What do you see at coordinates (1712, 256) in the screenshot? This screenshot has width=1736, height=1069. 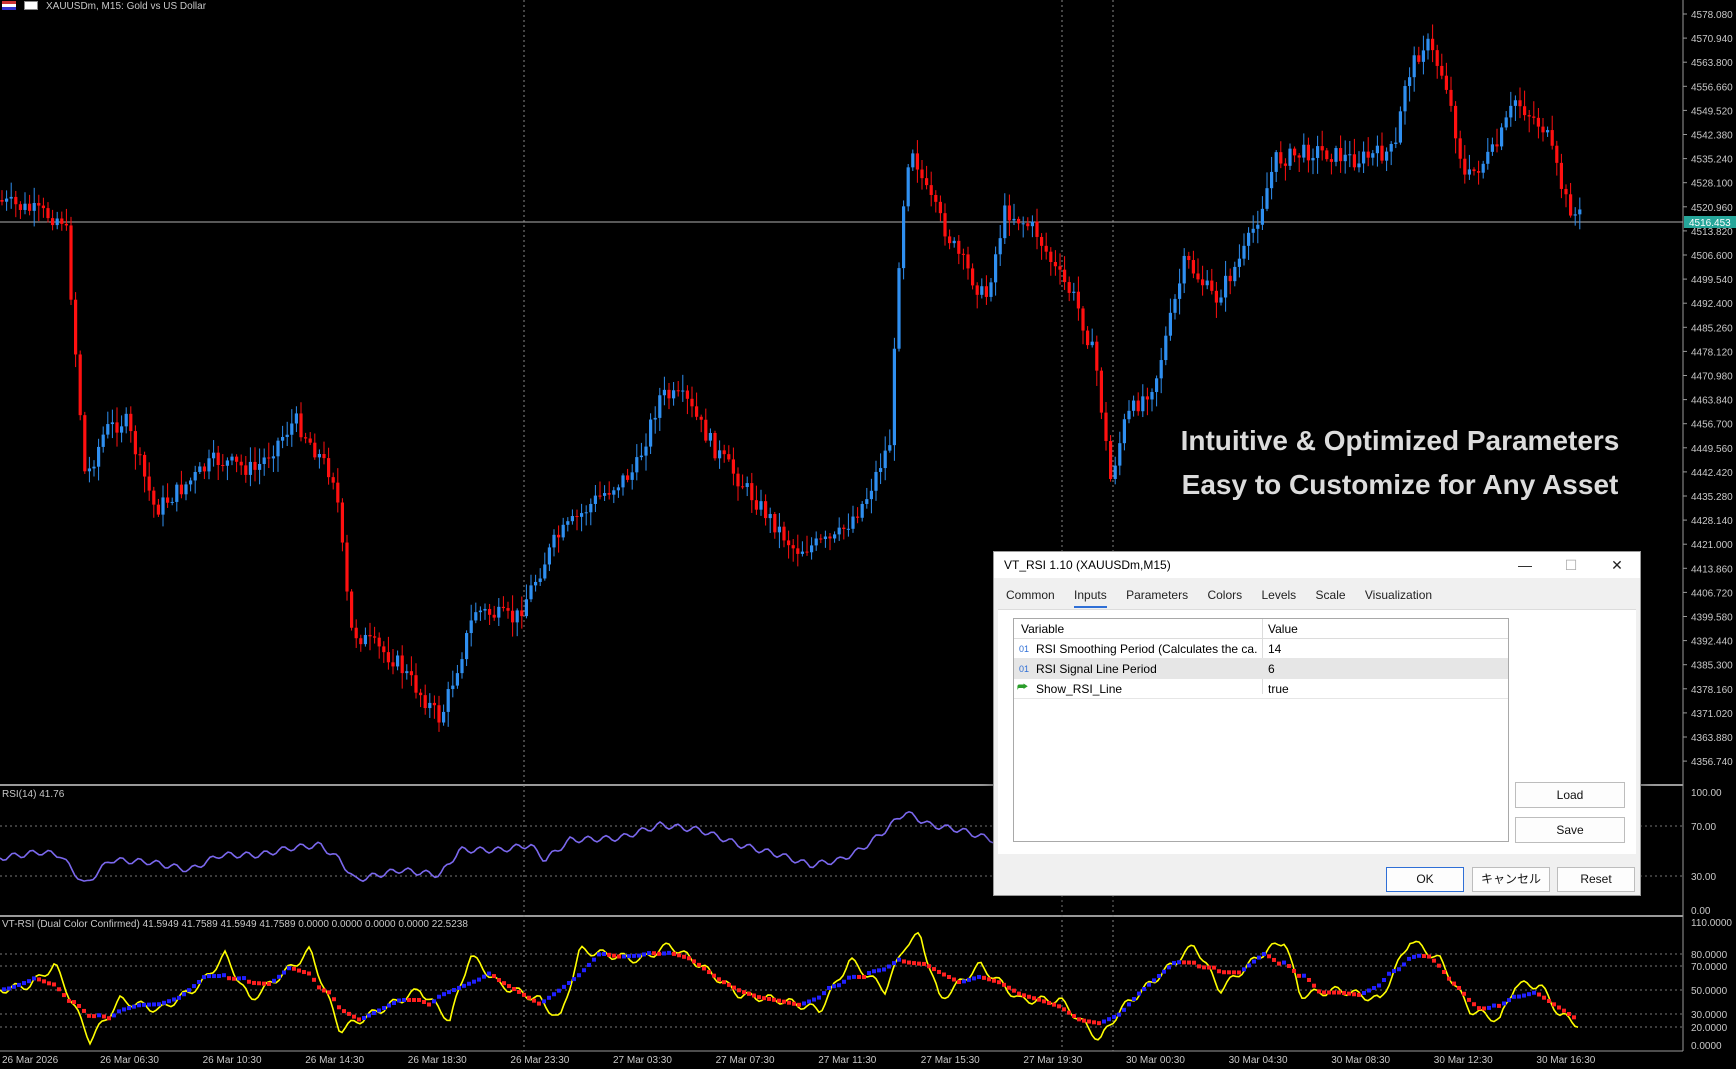 I see `price-axis-label: 4506.600` at bounding box center [1712, 256].